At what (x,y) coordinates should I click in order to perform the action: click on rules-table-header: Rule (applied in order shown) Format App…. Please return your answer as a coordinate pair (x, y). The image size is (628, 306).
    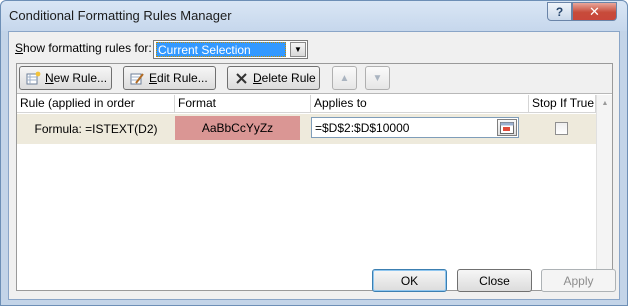
    Looking at the image, I should click on (306, 111).